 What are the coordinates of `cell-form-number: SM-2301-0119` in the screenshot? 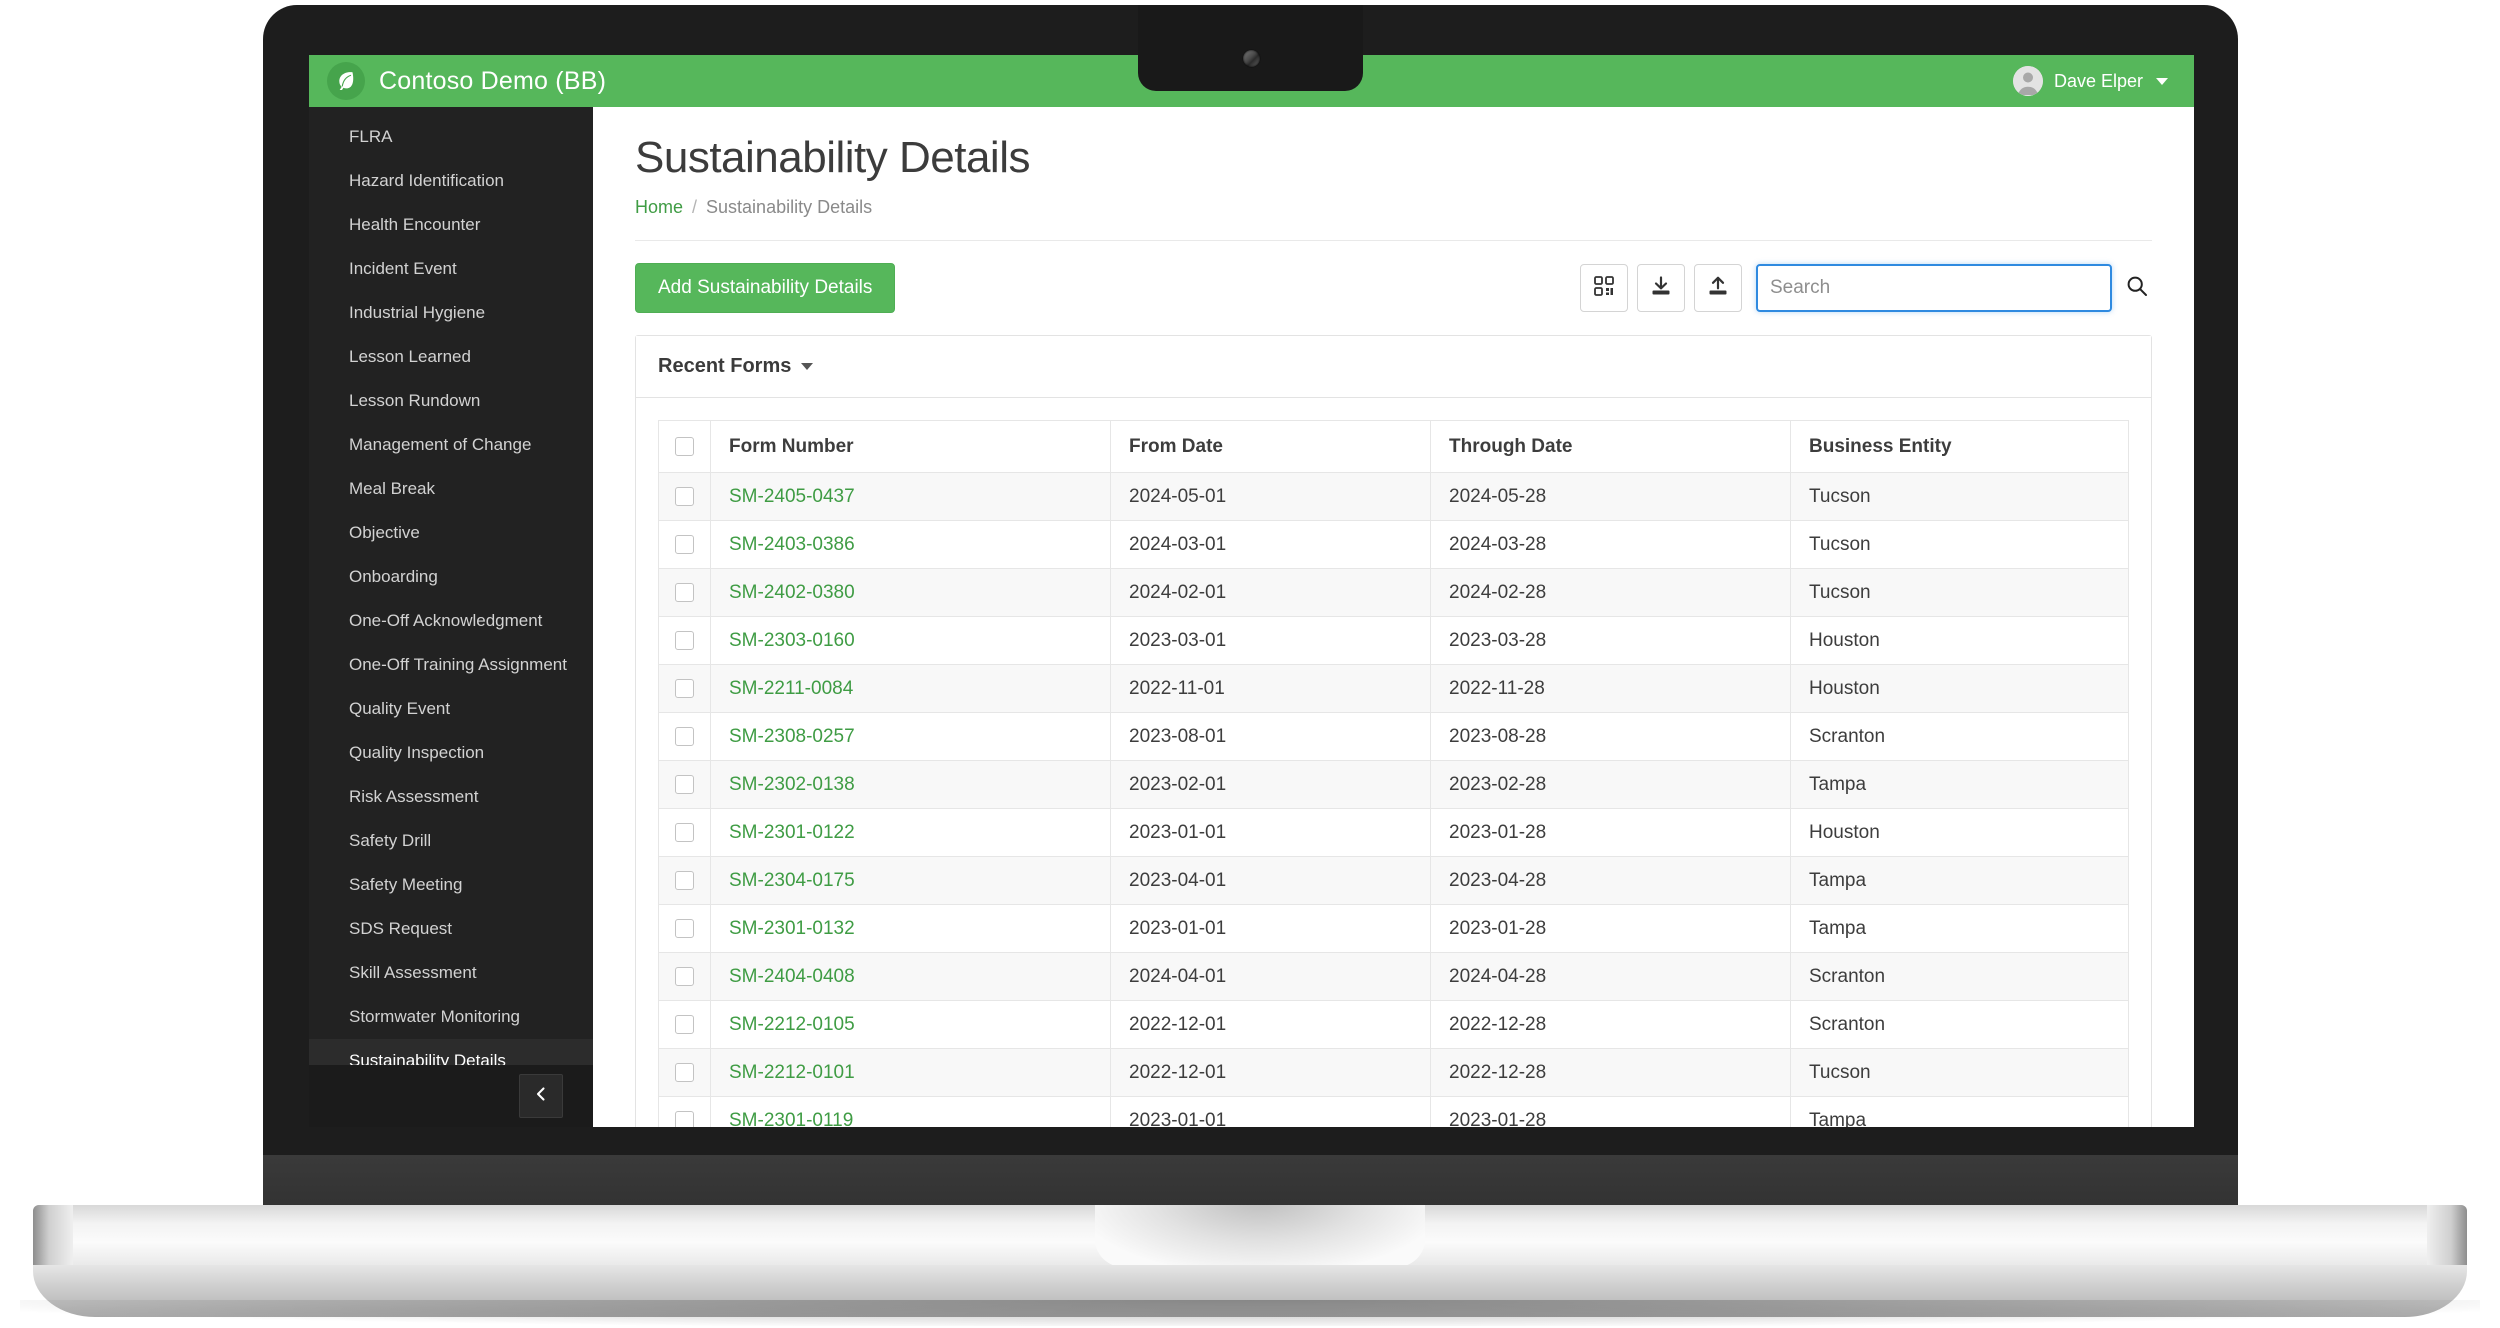 It's located at (910, 1112).